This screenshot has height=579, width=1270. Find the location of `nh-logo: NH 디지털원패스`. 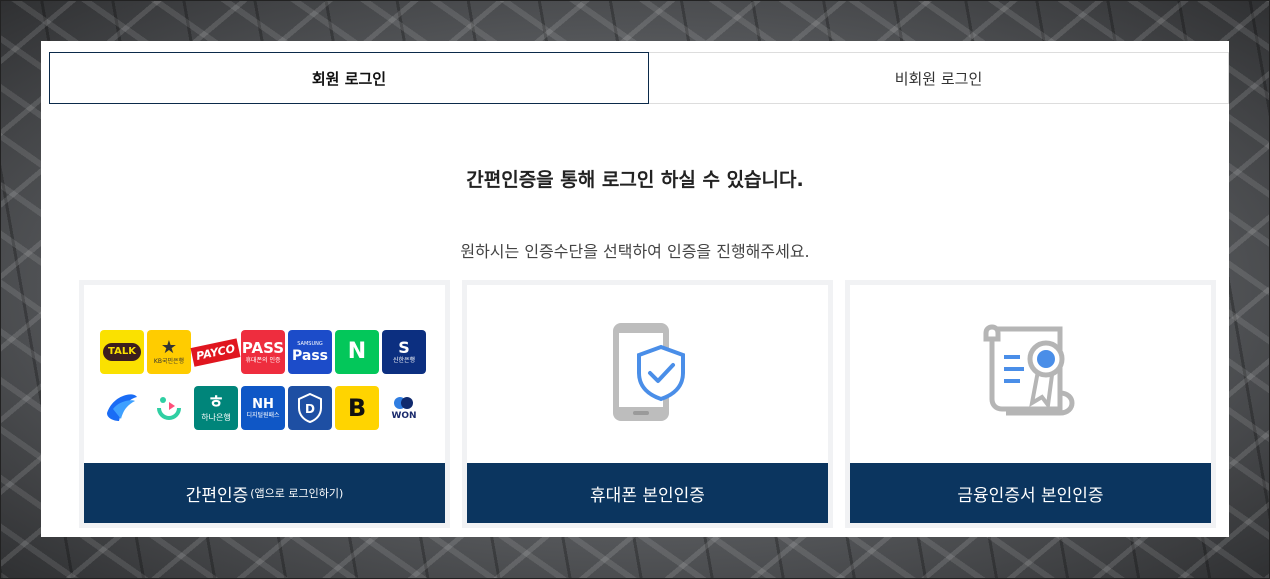

nh-logo: NH 디지털원패스 is located at coordinates (263, 408).